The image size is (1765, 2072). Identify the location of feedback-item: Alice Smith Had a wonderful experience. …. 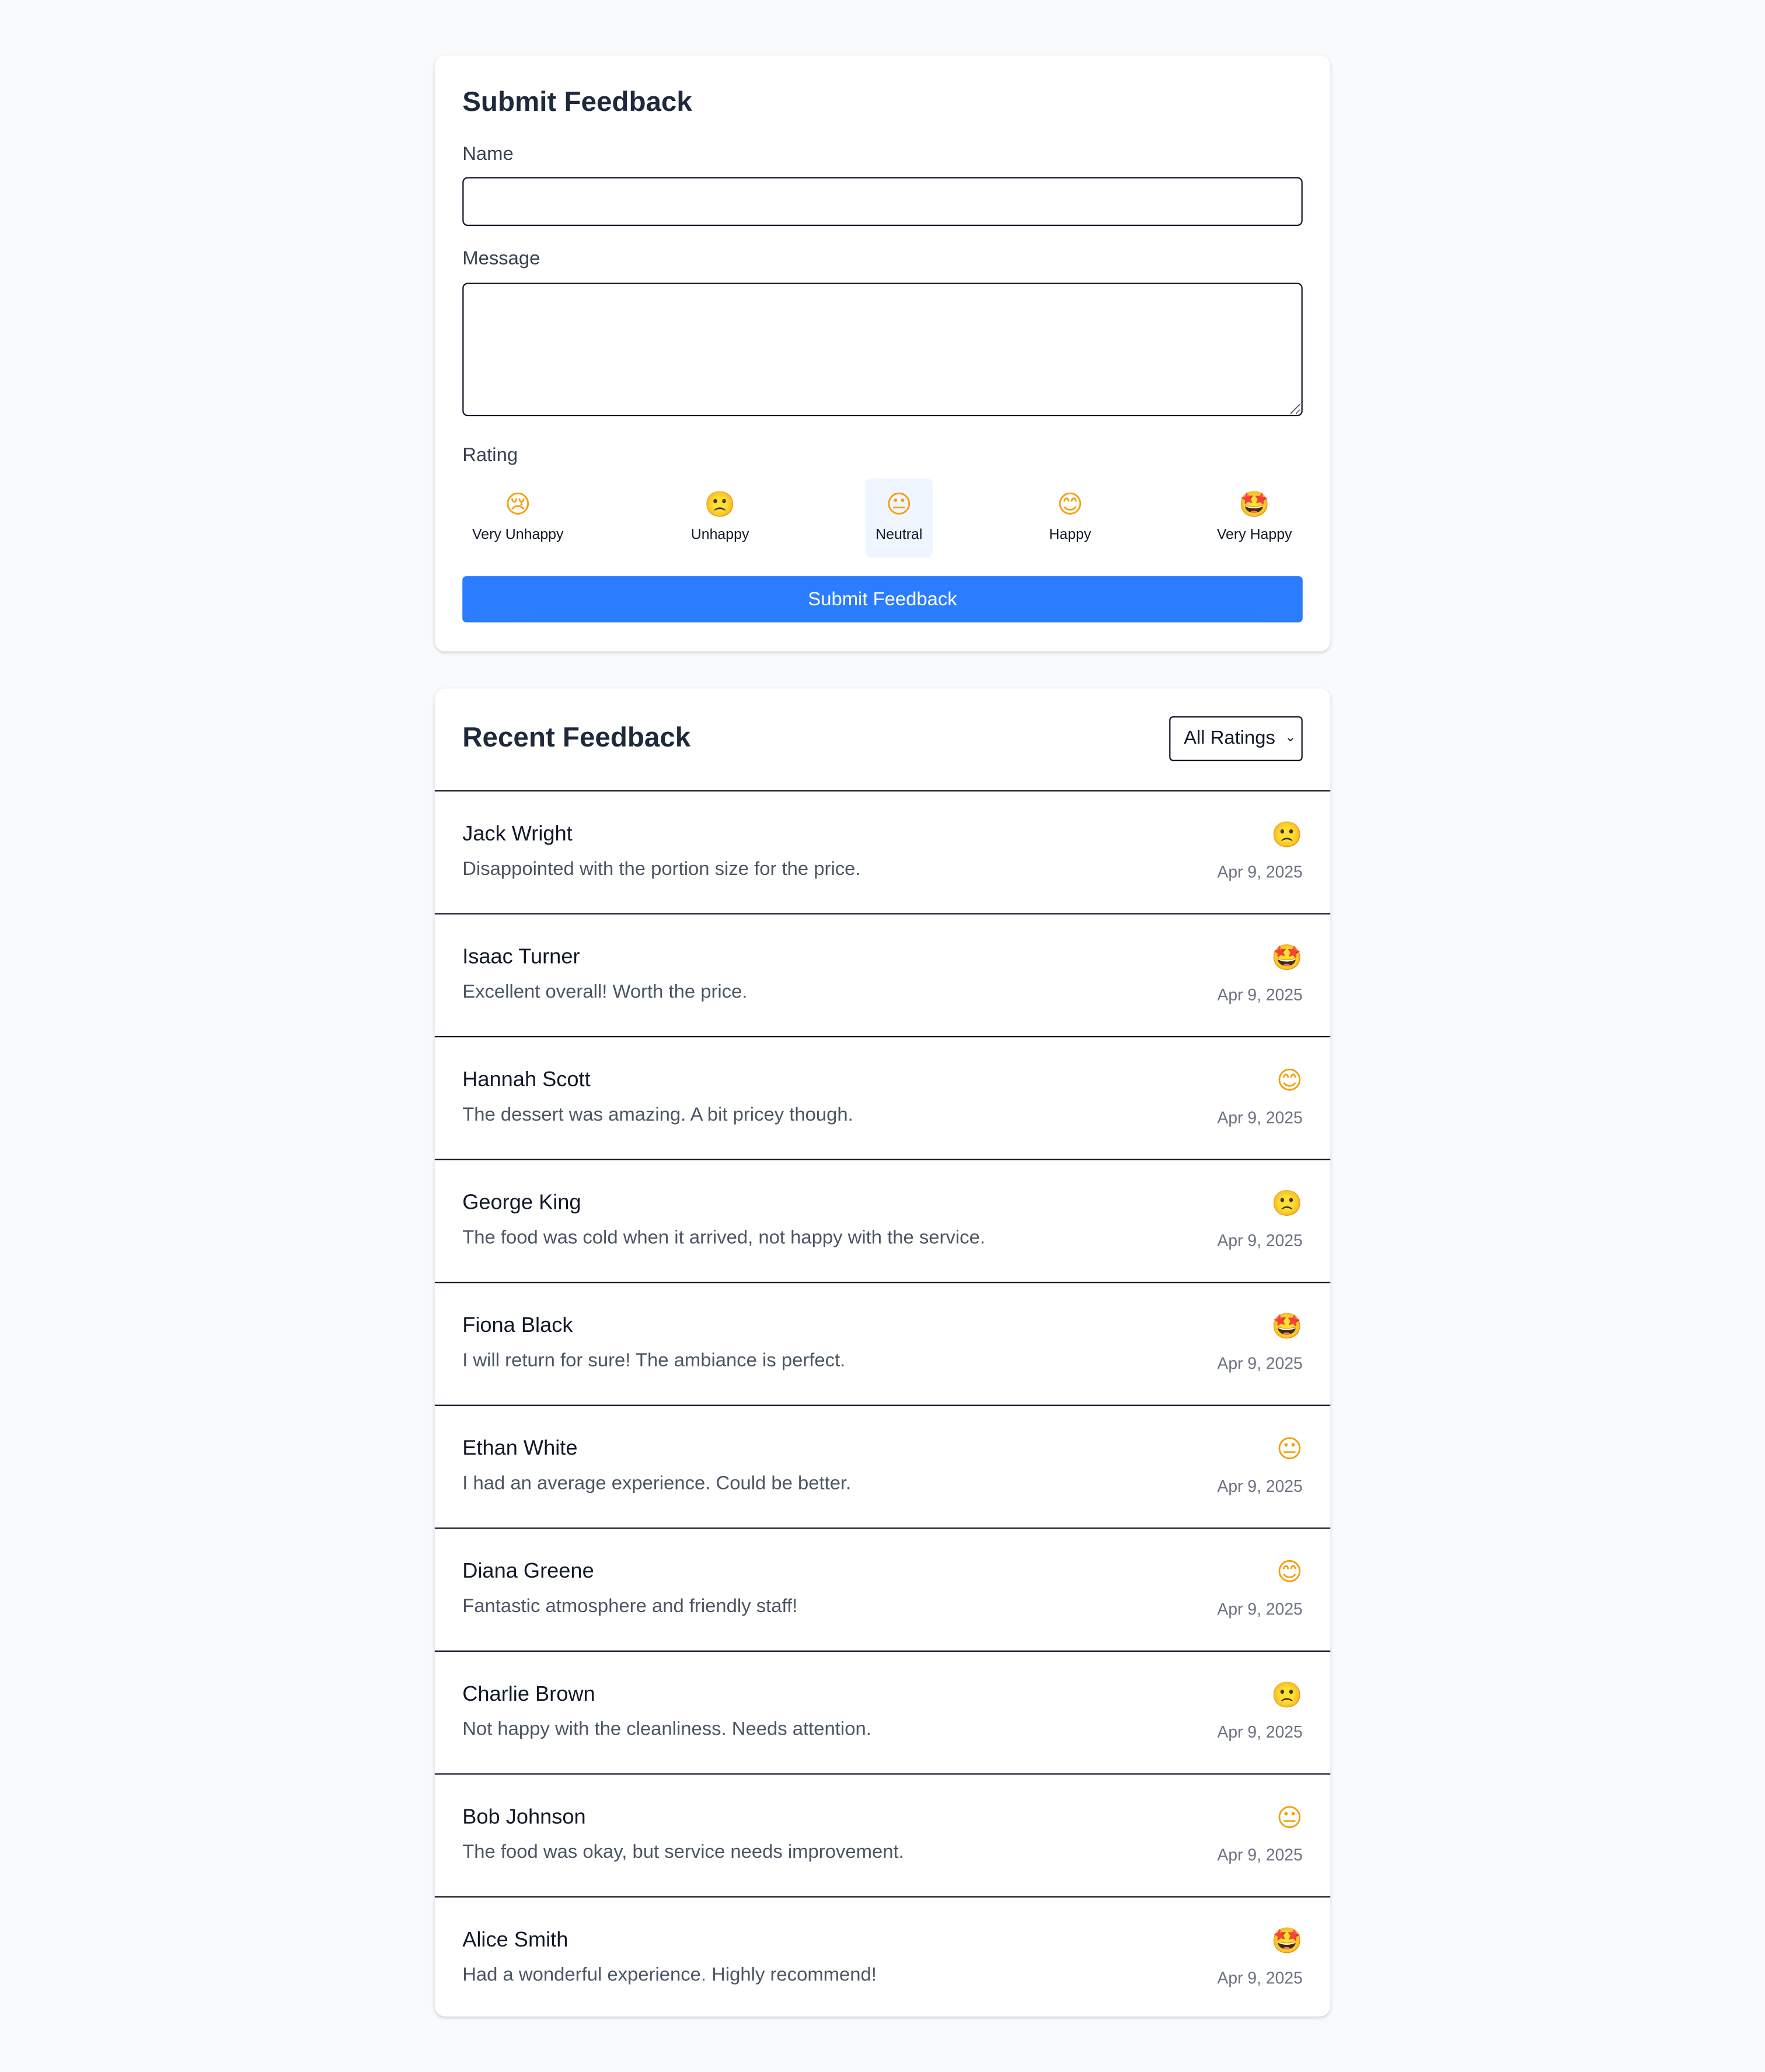
(883, 1957).